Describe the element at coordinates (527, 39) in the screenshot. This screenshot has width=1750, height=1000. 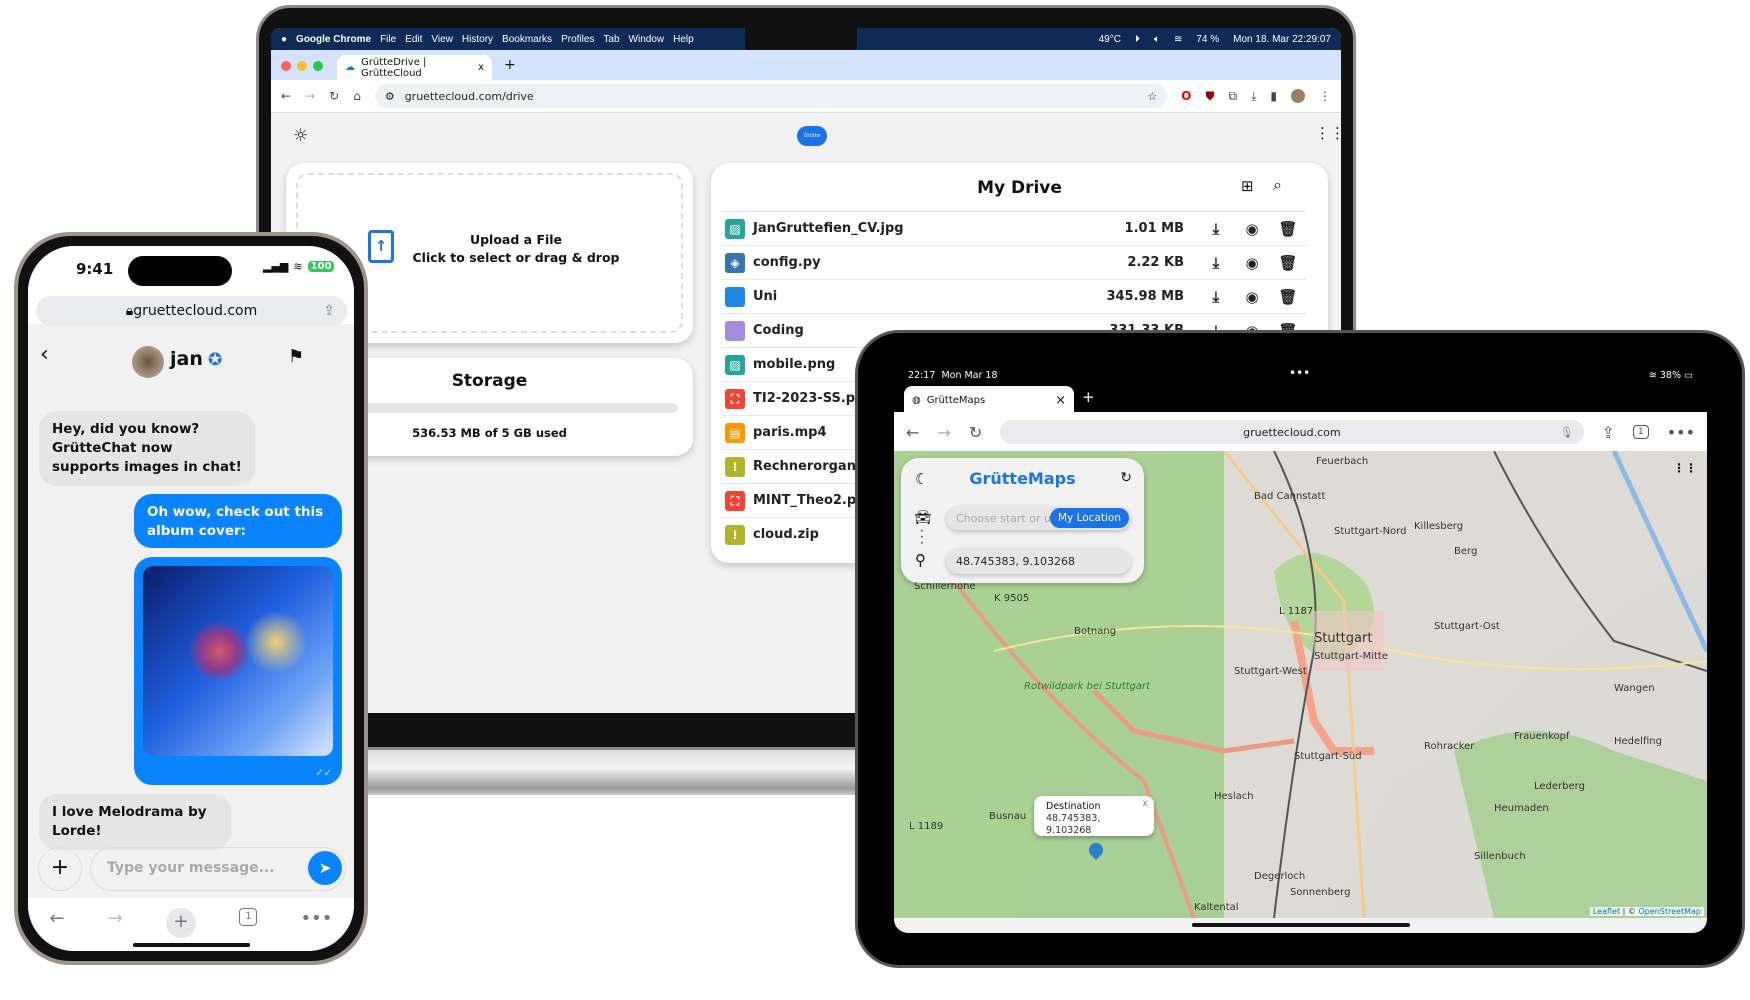
I see `menu-bookmarks: Bookmarks` at that location.